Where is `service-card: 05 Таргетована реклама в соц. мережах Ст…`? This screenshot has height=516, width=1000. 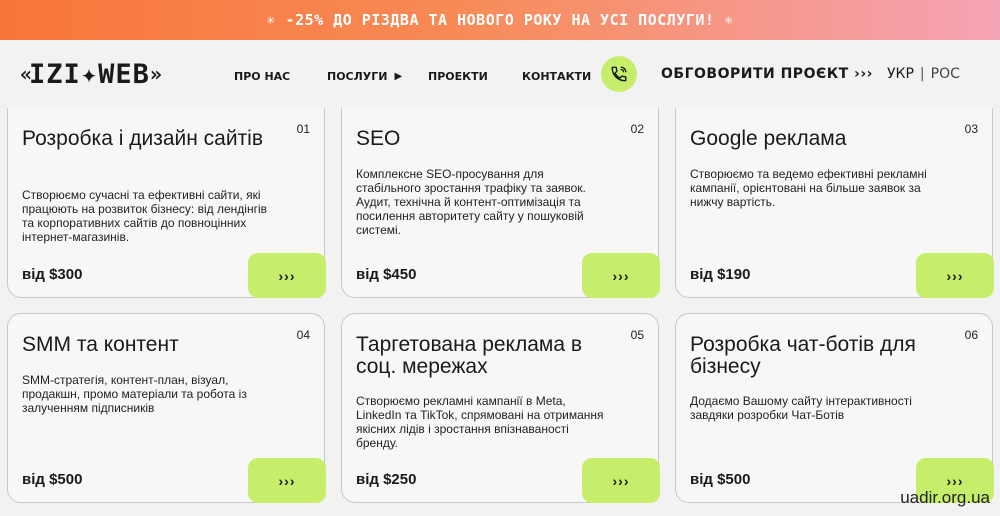 service-card: 05 Таргетована реклама в соц. мережах Ст… is located at coordinates (500, 408).